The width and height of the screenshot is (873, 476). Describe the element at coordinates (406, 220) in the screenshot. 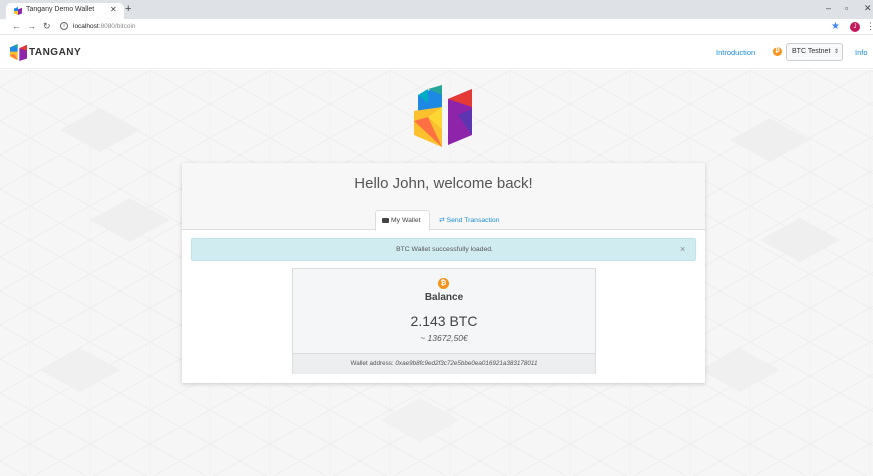

I see `tab-my-wallet-label: My Wallet` at that location.